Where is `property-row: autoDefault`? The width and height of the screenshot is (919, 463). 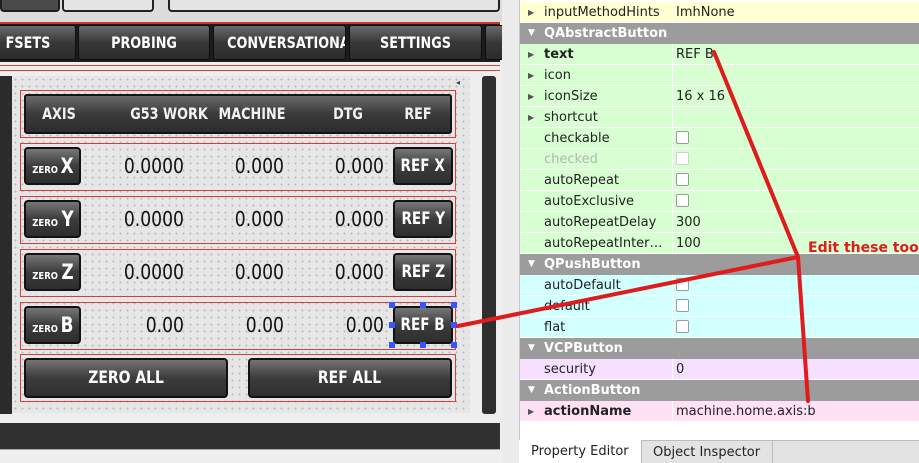
property-row: autoDefault is located at coordinates (719, 285).